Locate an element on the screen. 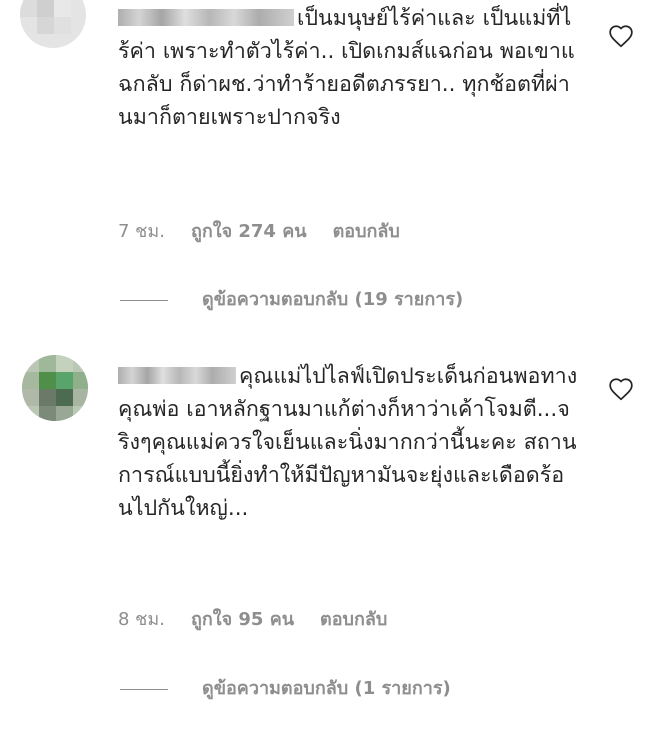 This screenshot has height=752, width=654. comment-meta: 8 ชม. ถูกใจ 95 คน ตอบกลับ is located at coordinates (252, 618).